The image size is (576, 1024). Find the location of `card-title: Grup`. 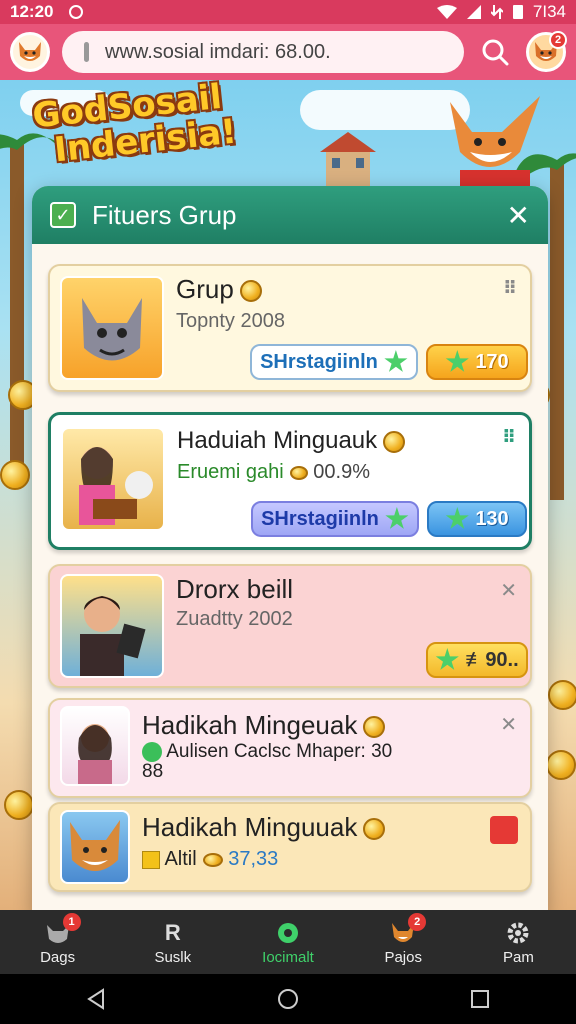

card-title: Grup is located at coordinates (219, 289).